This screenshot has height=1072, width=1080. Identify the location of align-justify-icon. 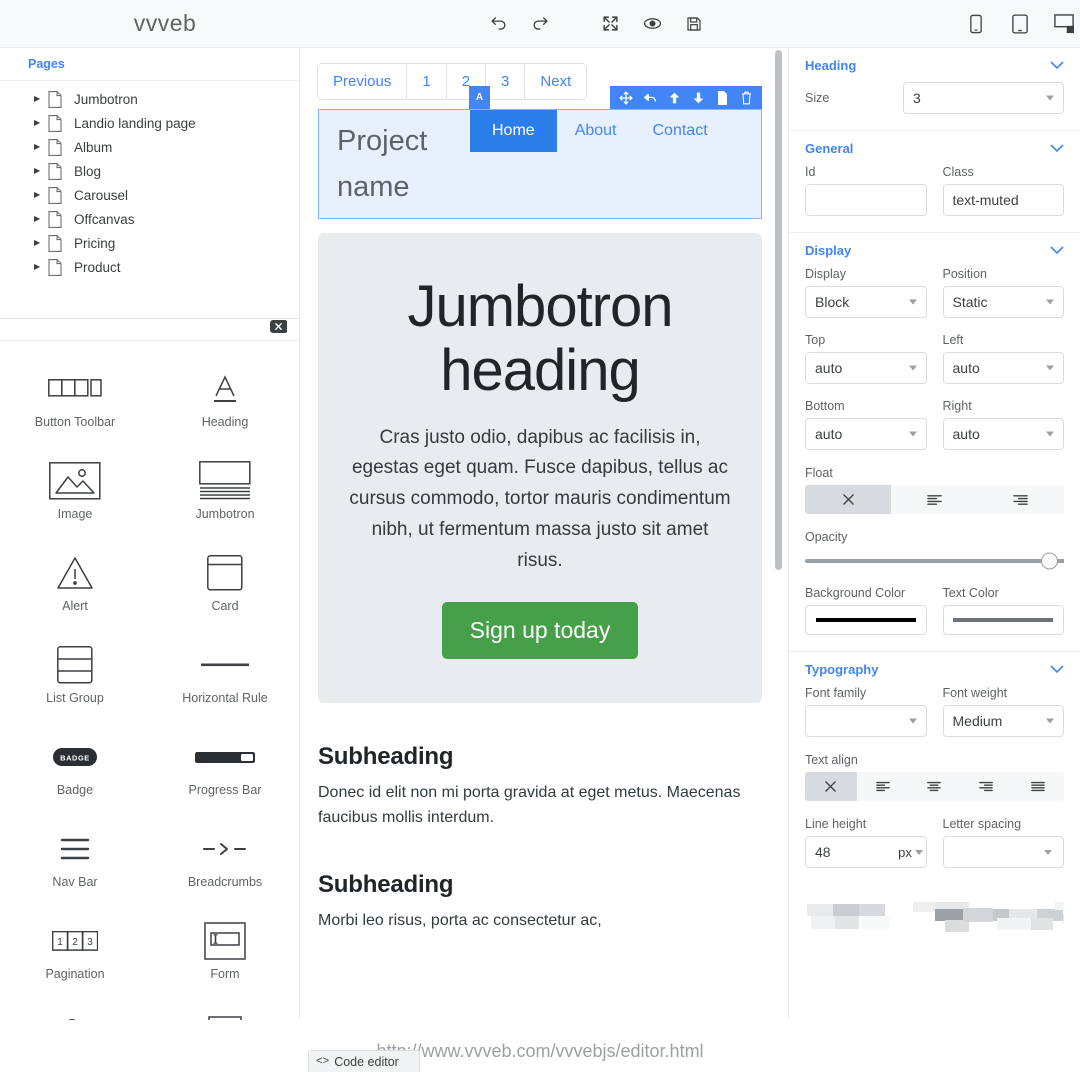
(1038, 786).